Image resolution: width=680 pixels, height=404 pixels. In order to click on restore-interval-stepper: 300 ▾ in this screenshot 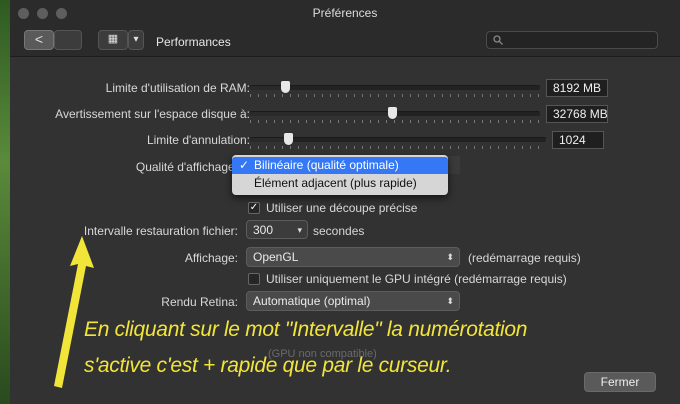, I will do `click(277, 229)`.